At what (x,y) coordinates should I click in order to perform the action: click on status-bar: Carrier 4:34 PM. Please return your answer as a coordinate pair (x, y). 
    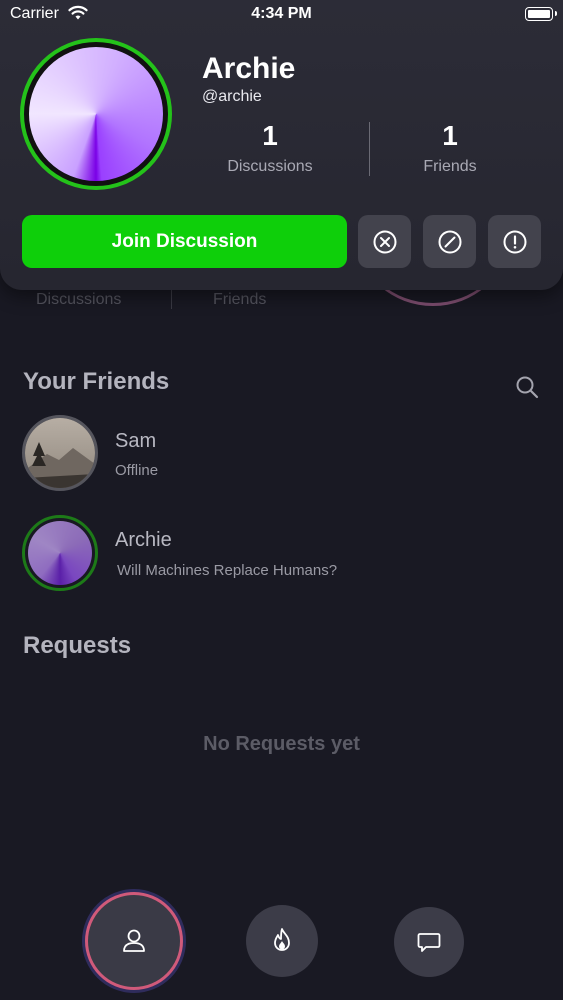
    Looking at the image, I should click on (281, 15).